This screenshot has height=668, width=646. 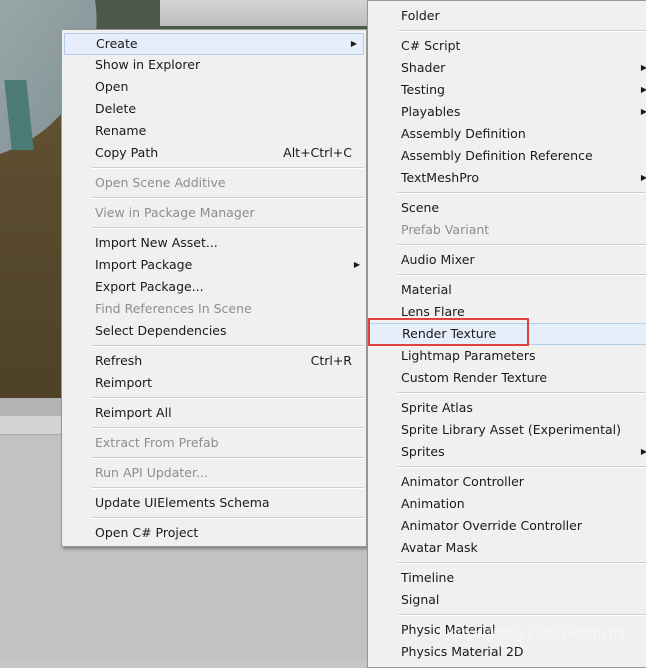 What do you see at coordinates (491, 525) in the screenshot?
I see `menu-item-label: Animator Override Controller` at bounding box center [491, 525].